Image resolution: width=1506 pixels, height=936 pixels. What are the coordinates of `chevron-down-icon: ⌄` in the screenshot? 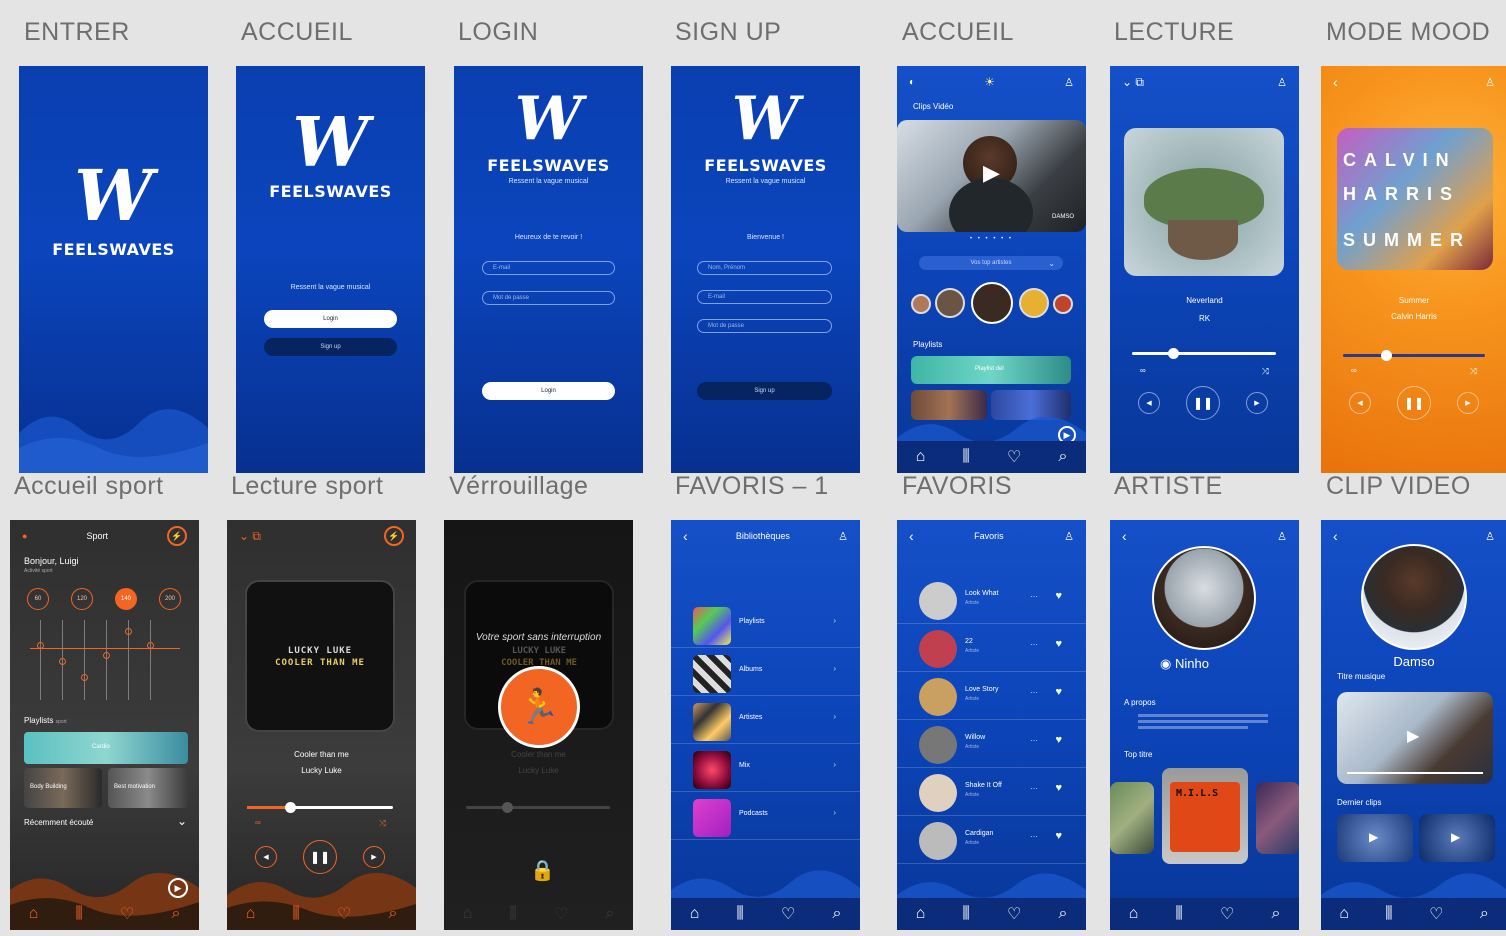 It's located at (182, 821).